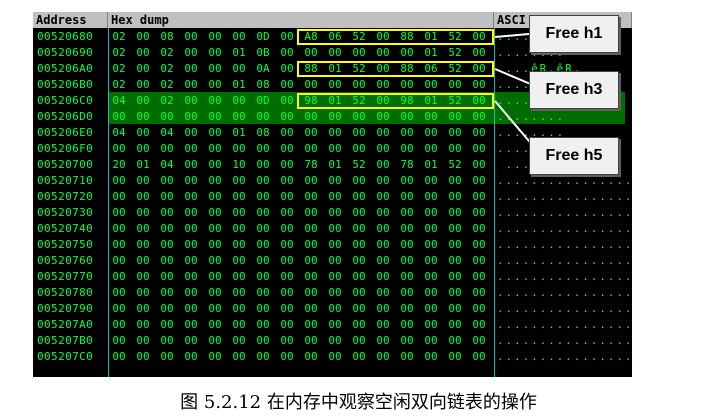 This screenshot has height=418, width=717. What do you see at coordinates (574, 34) in the screenshot?
I see `callout-free-h1: Free h1` at bounding box center [574, 34].